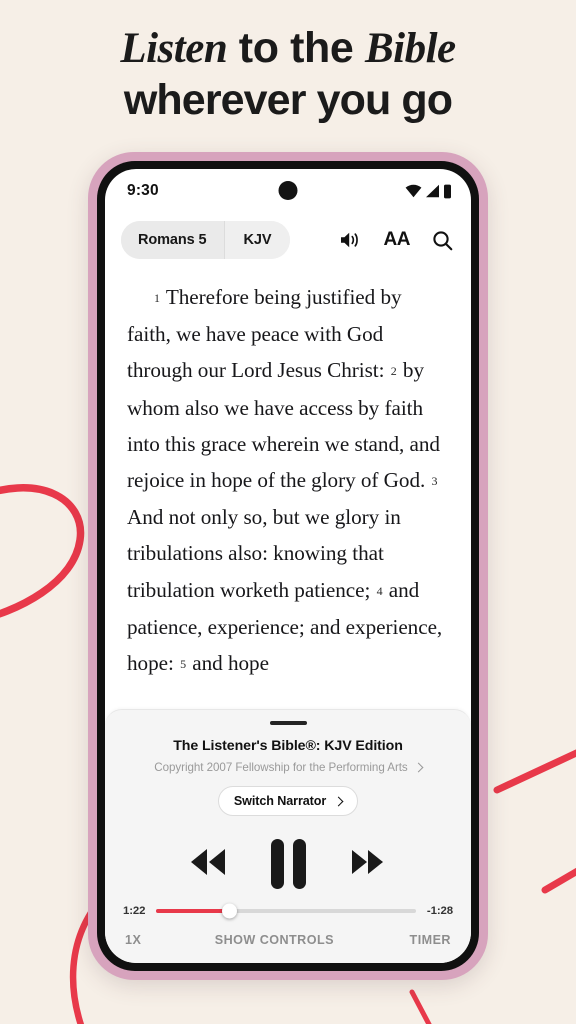  I want to click on rewind-icon, so click(208, 864).